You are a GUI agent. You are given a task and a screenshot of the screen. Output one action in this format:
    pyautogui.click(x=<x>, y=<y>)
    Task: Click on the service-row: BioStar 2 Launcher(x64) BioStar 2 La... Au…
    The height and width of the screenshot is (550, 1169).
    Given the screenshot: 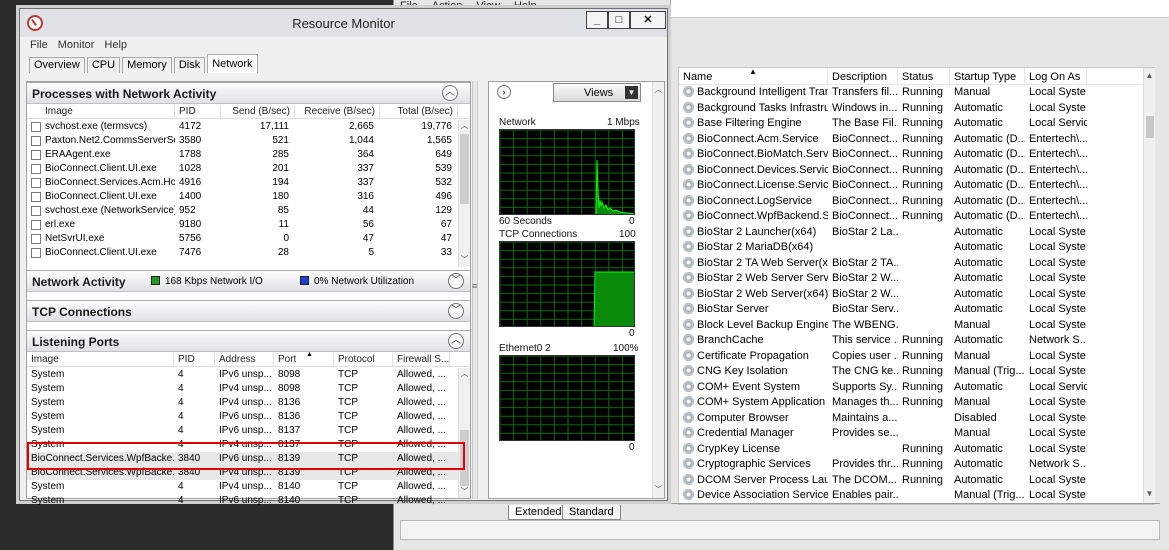 What is the action you would take?
    pyautogui.click(x=916, y=233)
    